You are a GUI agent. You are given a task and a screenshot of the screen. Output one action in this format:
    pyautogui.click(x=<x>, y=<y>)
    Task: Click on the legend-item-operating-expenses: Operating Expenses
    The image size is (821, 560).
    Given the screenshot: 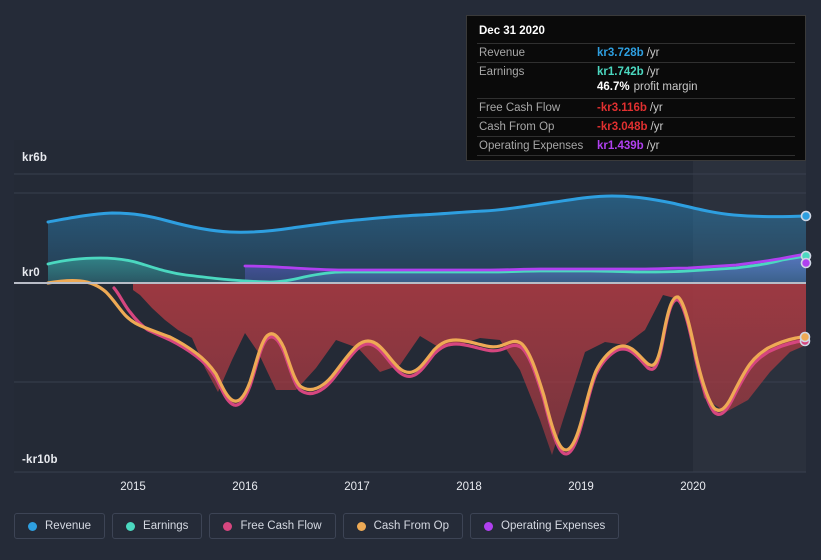 What is the action you would take?
    pyautogui.click(x=545, y=526)
    